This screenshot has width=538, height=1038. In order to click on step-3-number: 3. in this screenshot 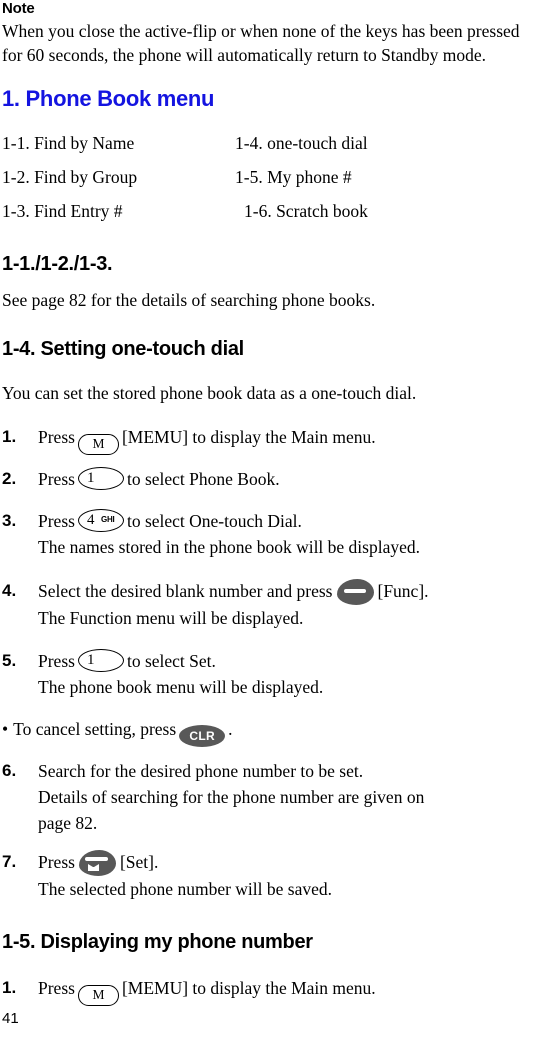, I will do `click(9, 520)`.